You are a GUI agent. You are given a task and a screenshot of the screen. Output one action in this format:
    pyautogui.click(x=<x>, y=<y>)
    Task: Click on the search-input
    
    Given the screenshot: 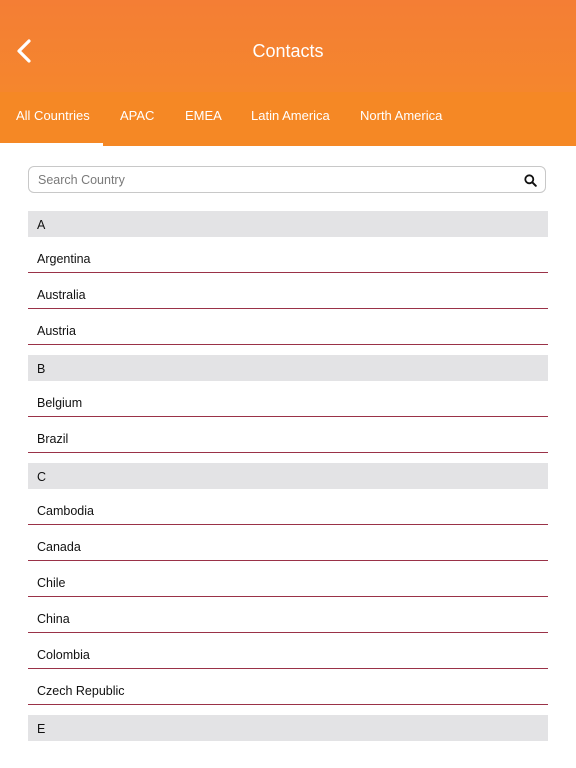 What is the action you would take?
    pyautogui.click(x=273, y=180)
    